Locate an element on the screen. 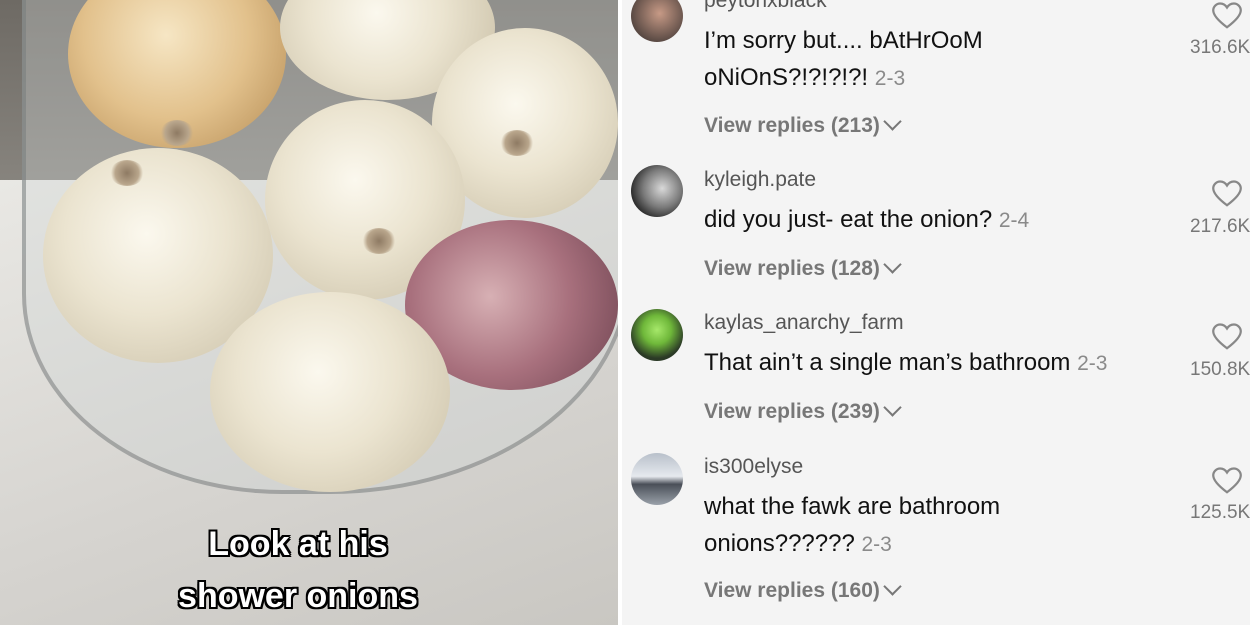 This screenshot has height=625, width=1250. comment-username: kaylas_anarchy_farm is located at coordinates (804, 323).